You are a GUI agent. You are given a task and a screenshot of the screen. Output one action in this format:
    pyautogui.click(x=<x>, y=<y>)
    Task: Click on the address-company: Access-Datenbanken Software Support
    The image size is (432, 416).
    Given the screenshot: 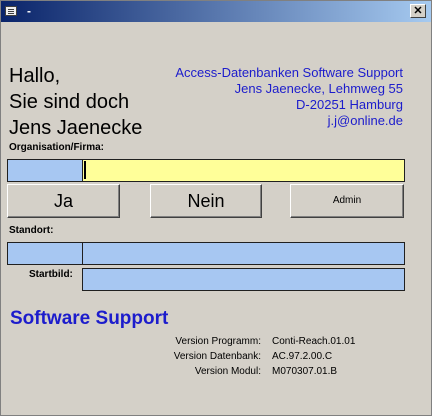 What is the action you would take?
    pyautogui.click(x=289, y=72)
    